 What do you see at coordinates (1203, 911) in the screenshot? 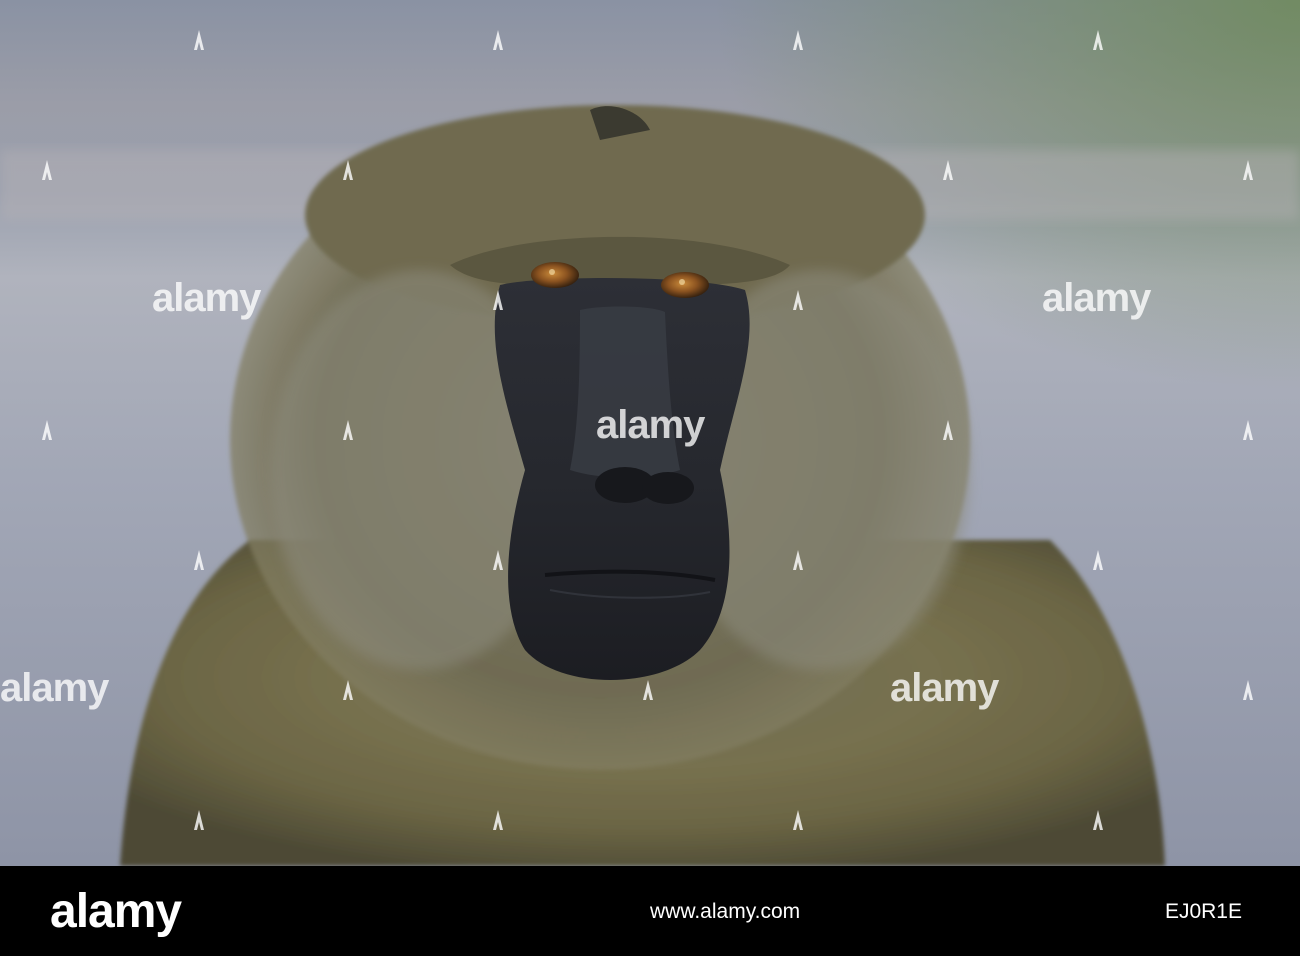
I see `image-id: EJ0R1E` at bounding box center [1203, 911].